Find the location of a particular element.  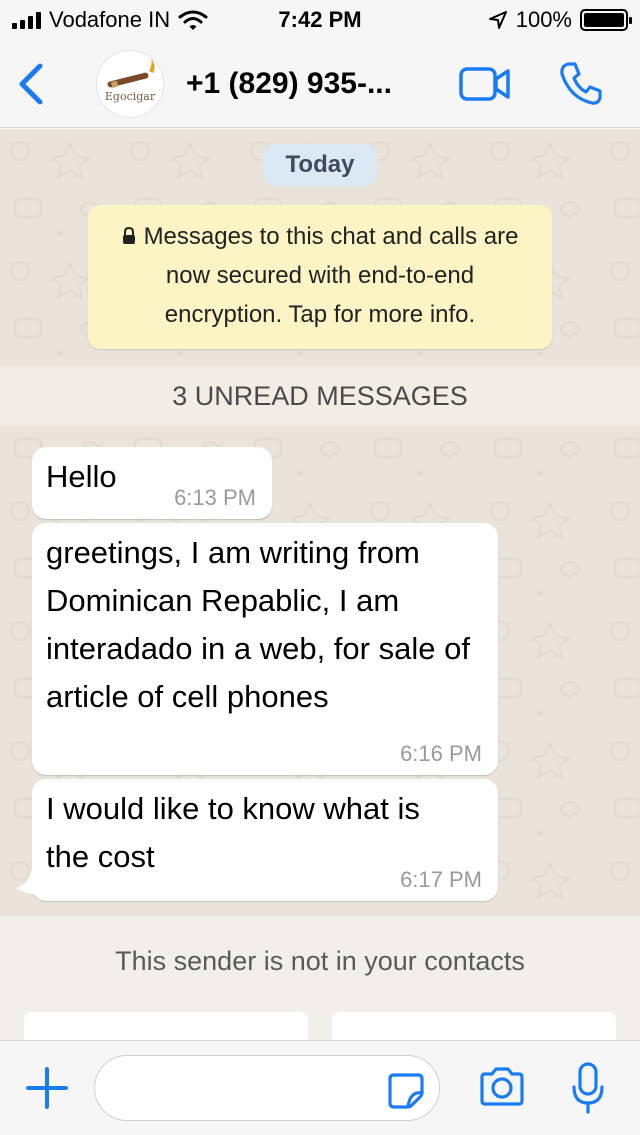

sticker-icon is located at coordinates (406, 1091).